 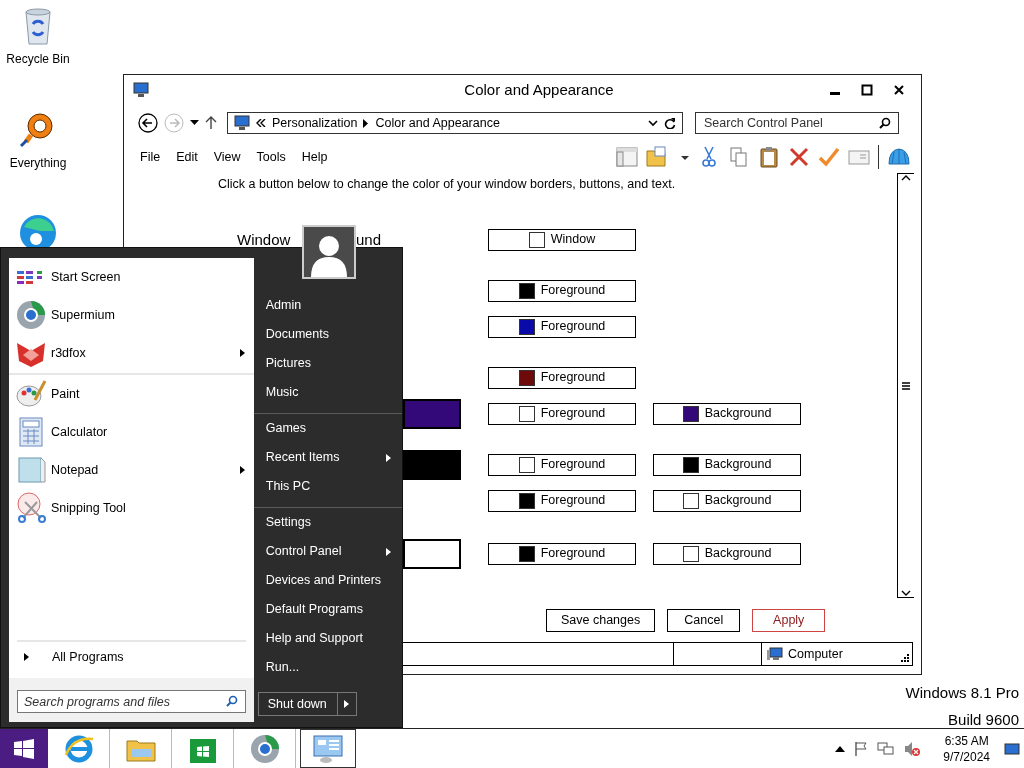 I want to click on start-menu-link: Settings, so click(x=327, y=522).